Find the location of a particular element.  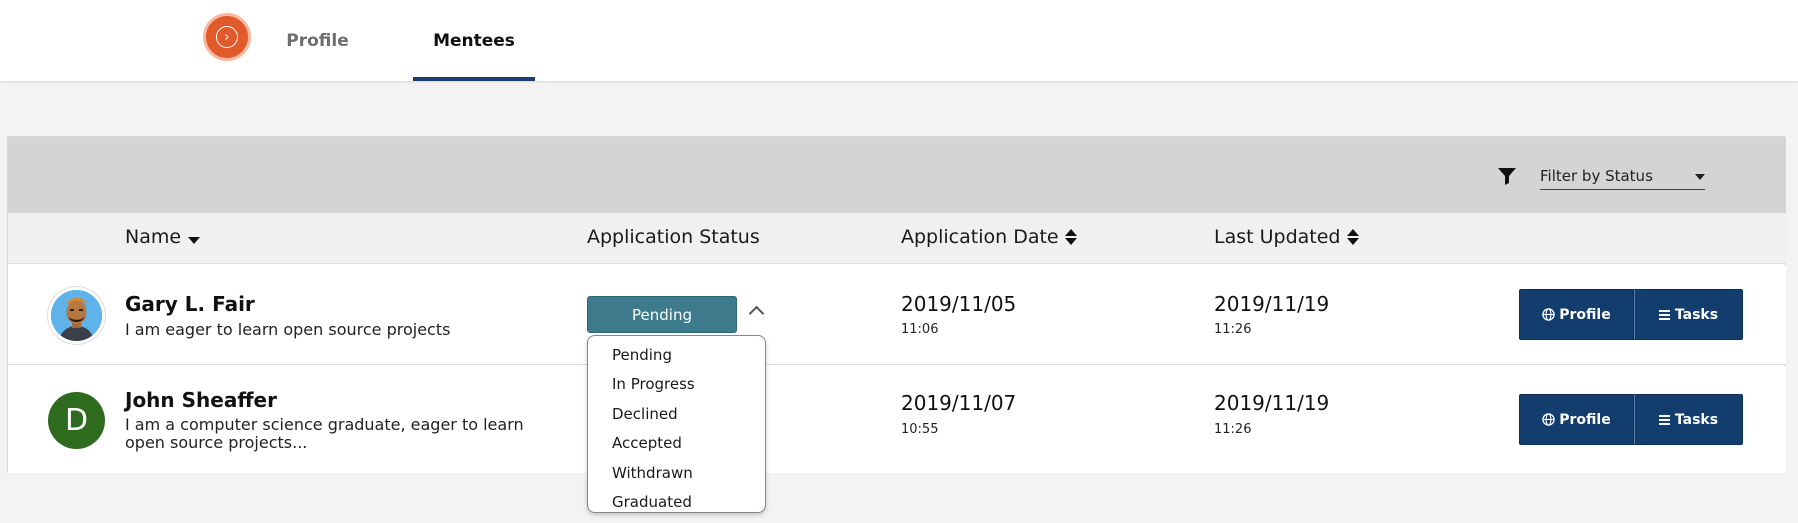

status-dropdown-button: Pending is located at coordinates (662, 314).